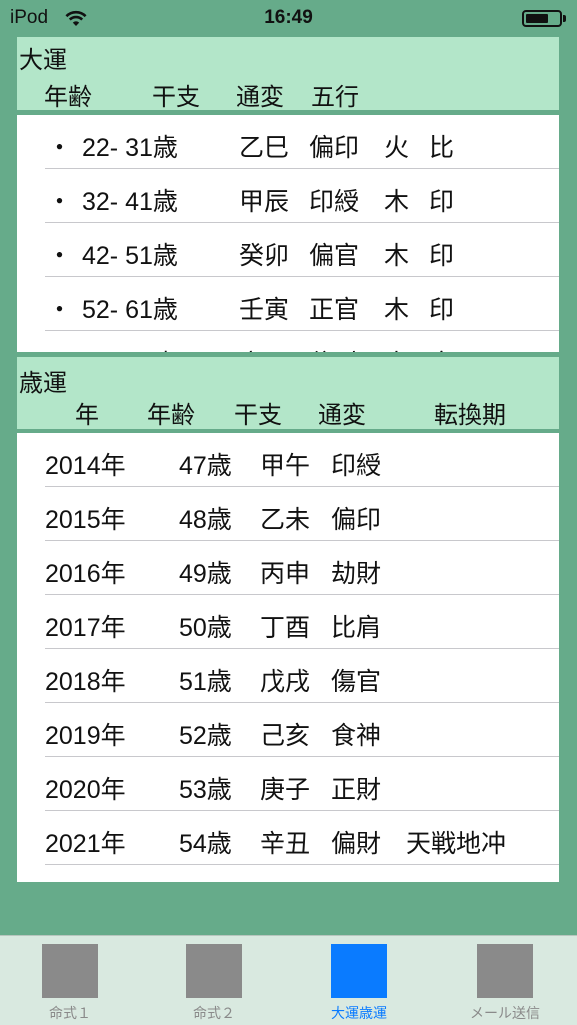  What do you see at coordinates (356, 628) in the screenshot?
I see `row-tsuhen: 比肩` at bounding box center [356, 628].